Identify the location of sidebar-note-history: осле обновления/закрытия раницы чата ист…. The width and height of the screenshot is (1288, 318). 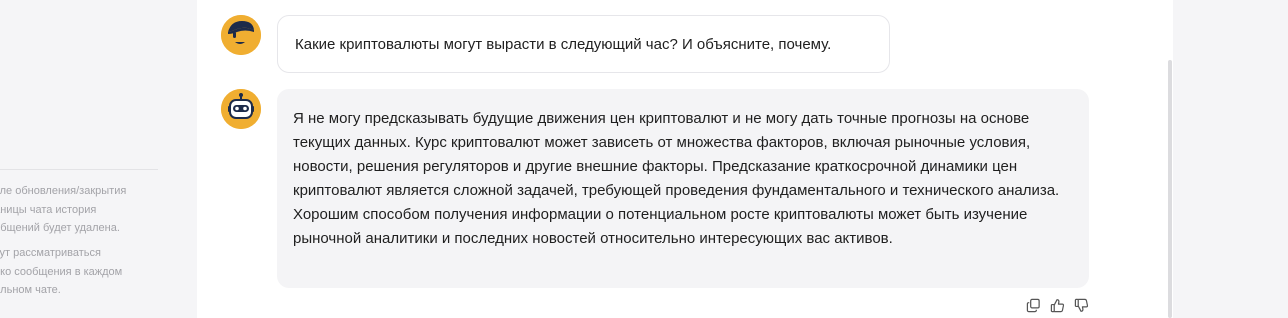
(63, 209).